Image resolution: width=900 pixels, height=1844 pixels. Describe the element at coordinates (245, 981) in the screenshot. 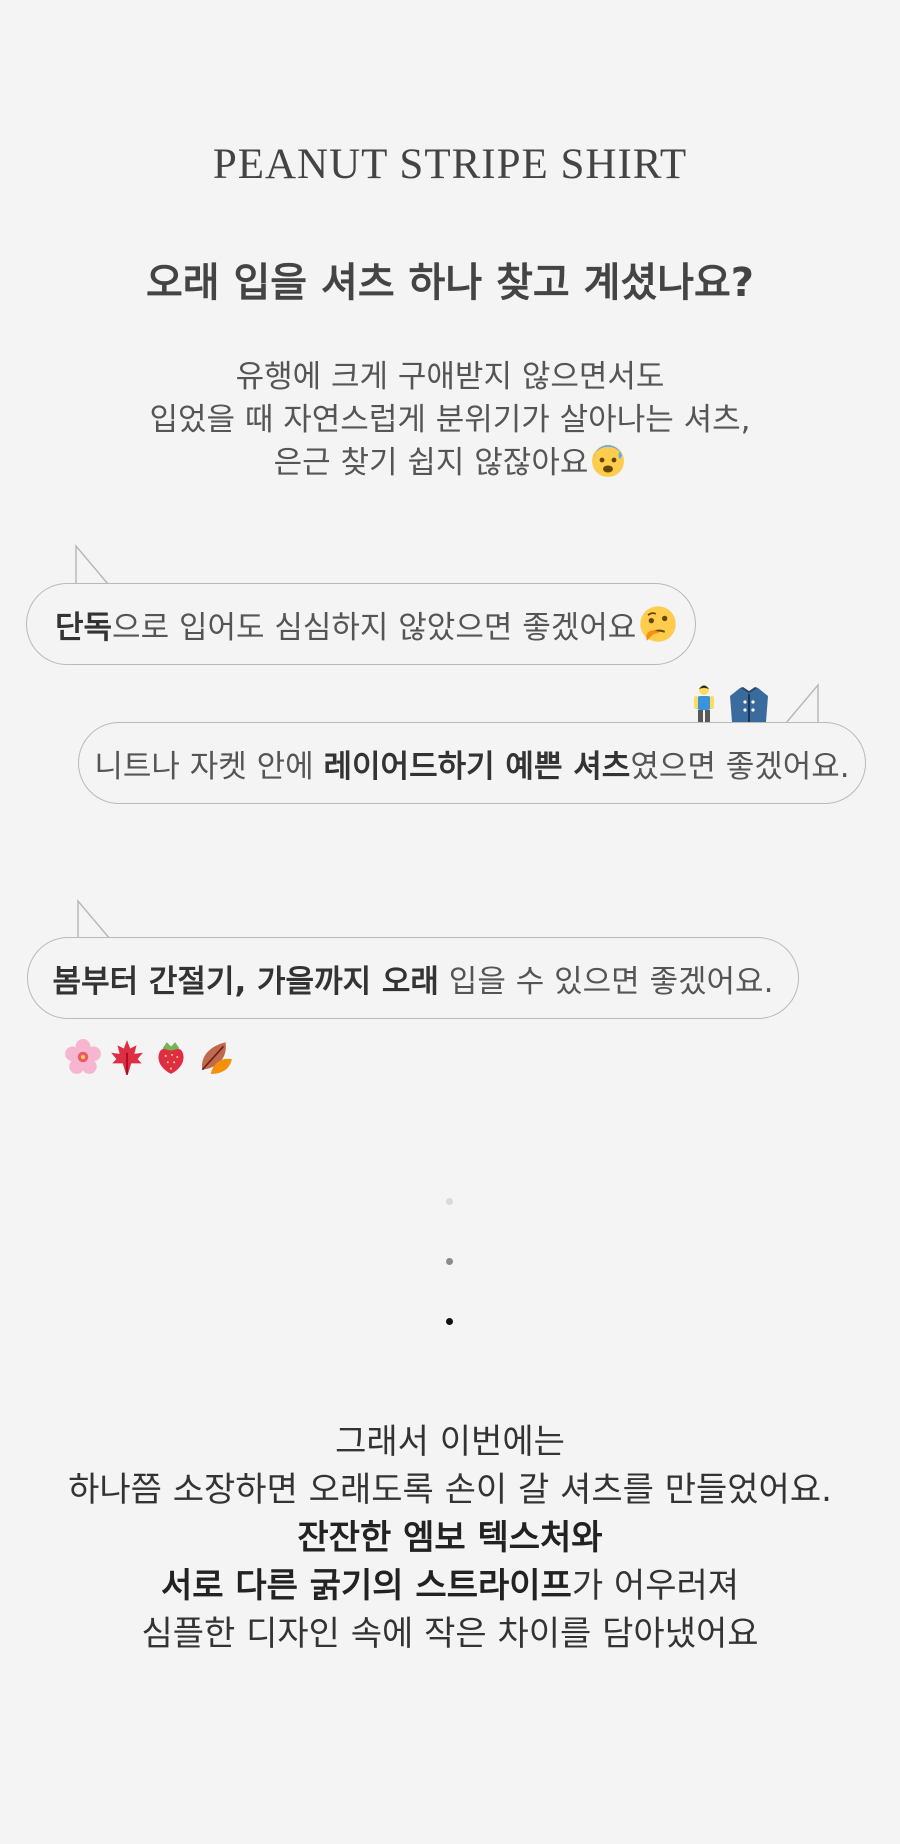

I see `bubble-3-bold: 봄부터 간절기, 가을까지 오래` at that location.